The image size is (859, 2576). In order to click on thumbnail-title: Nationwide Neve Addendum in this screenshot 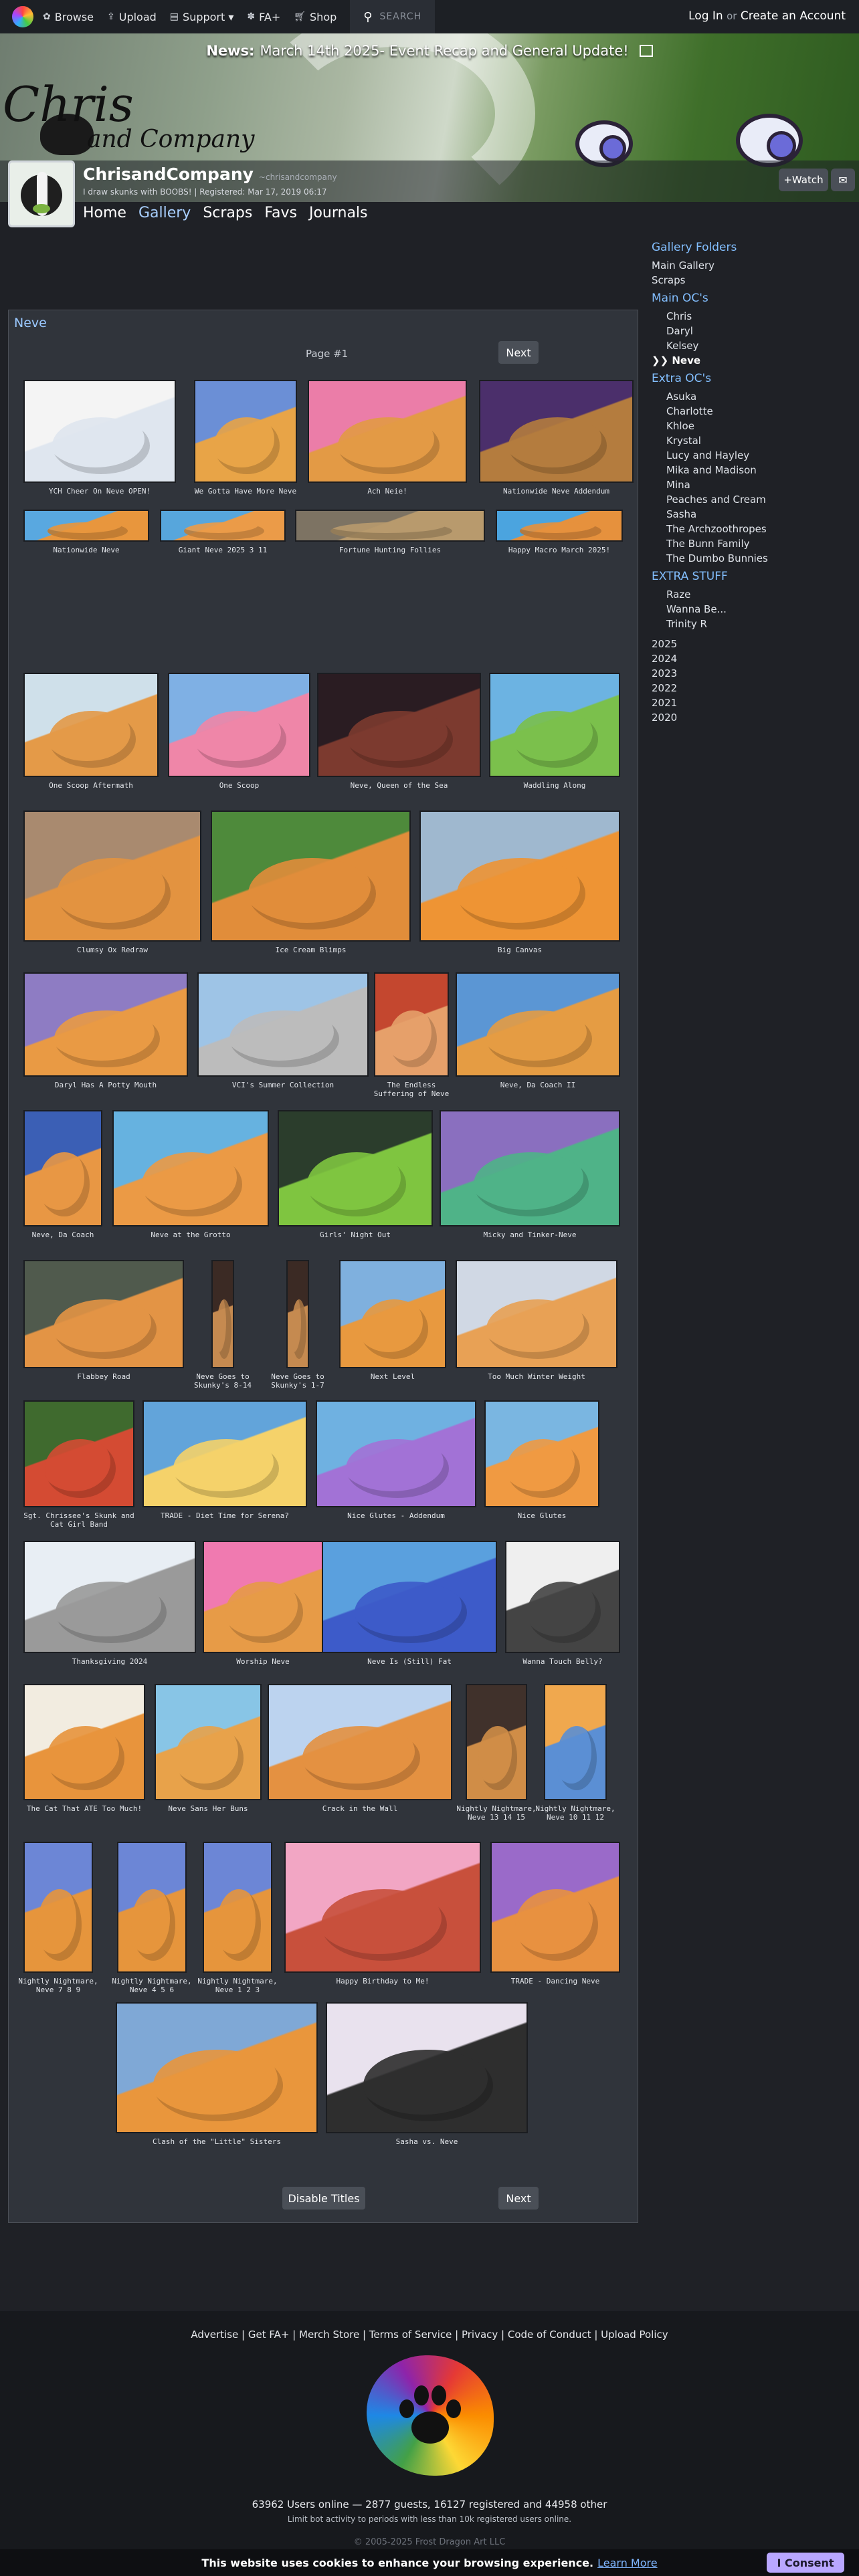, I will do `click(556, 492)`.